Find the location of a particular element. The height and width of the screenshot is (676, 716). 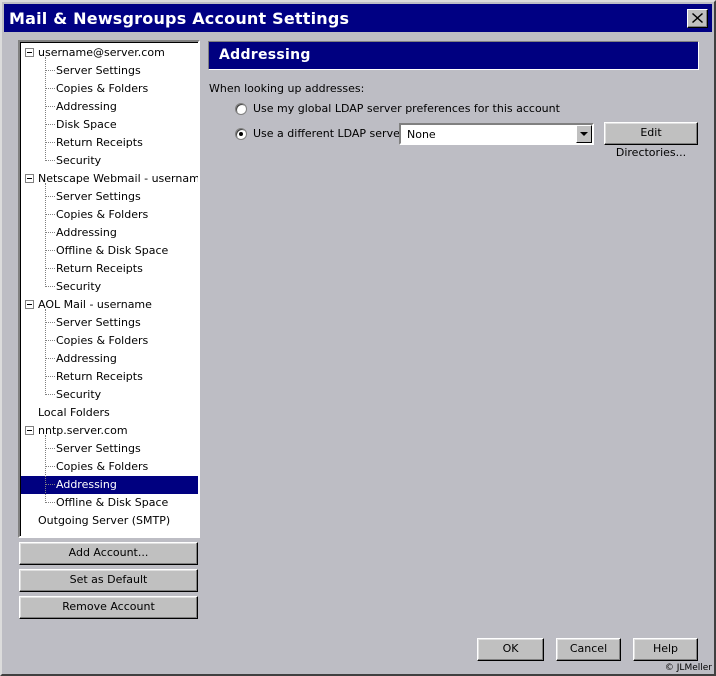

cancel-button: Cancel is located at coordinates (588, 649).